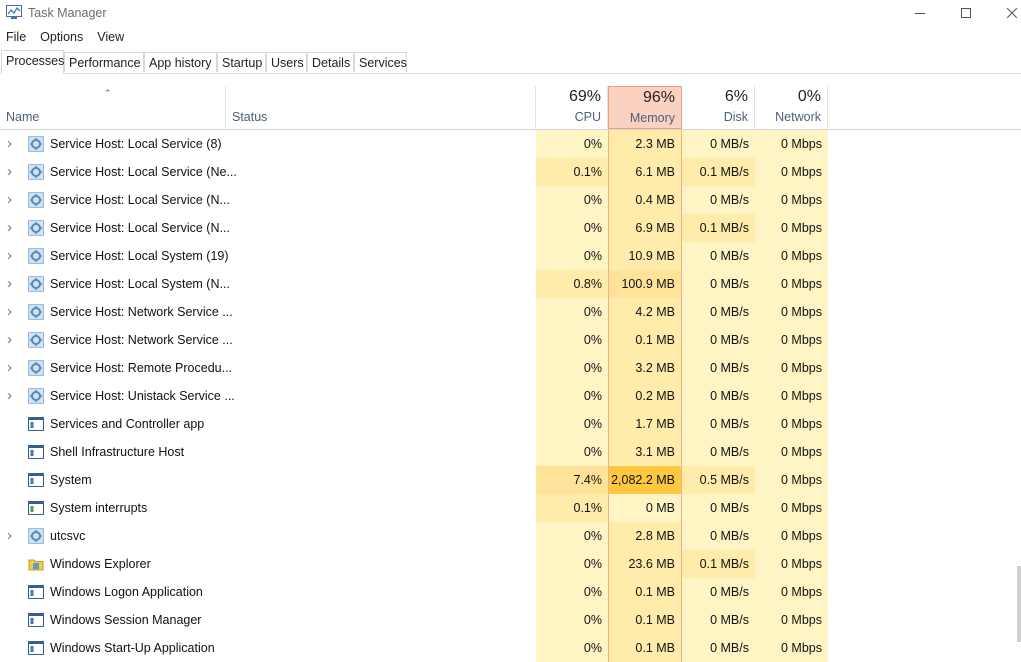 This screenshot has width=1021, height=662. Describe the element at coordinates (117, 452) in the screenshot. I see `process-name: Shell Infrastructure Host` at that location.